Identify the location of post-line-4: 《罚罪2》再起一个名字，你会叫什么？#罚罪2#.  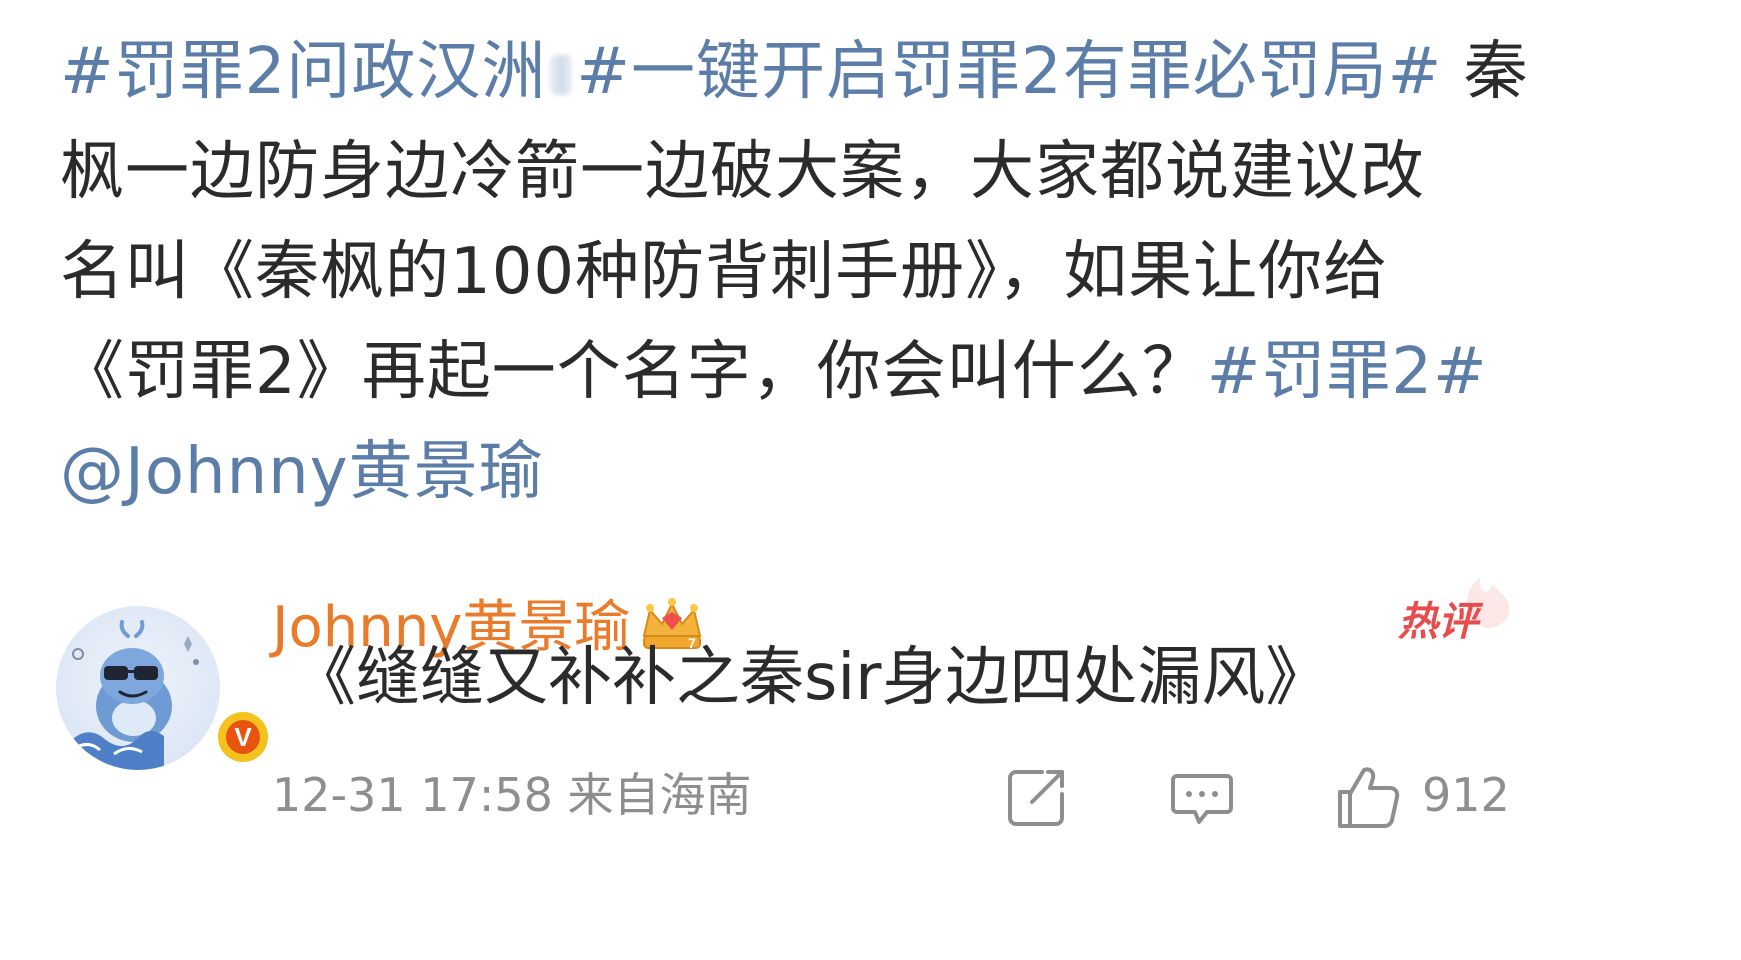
(880, 372).